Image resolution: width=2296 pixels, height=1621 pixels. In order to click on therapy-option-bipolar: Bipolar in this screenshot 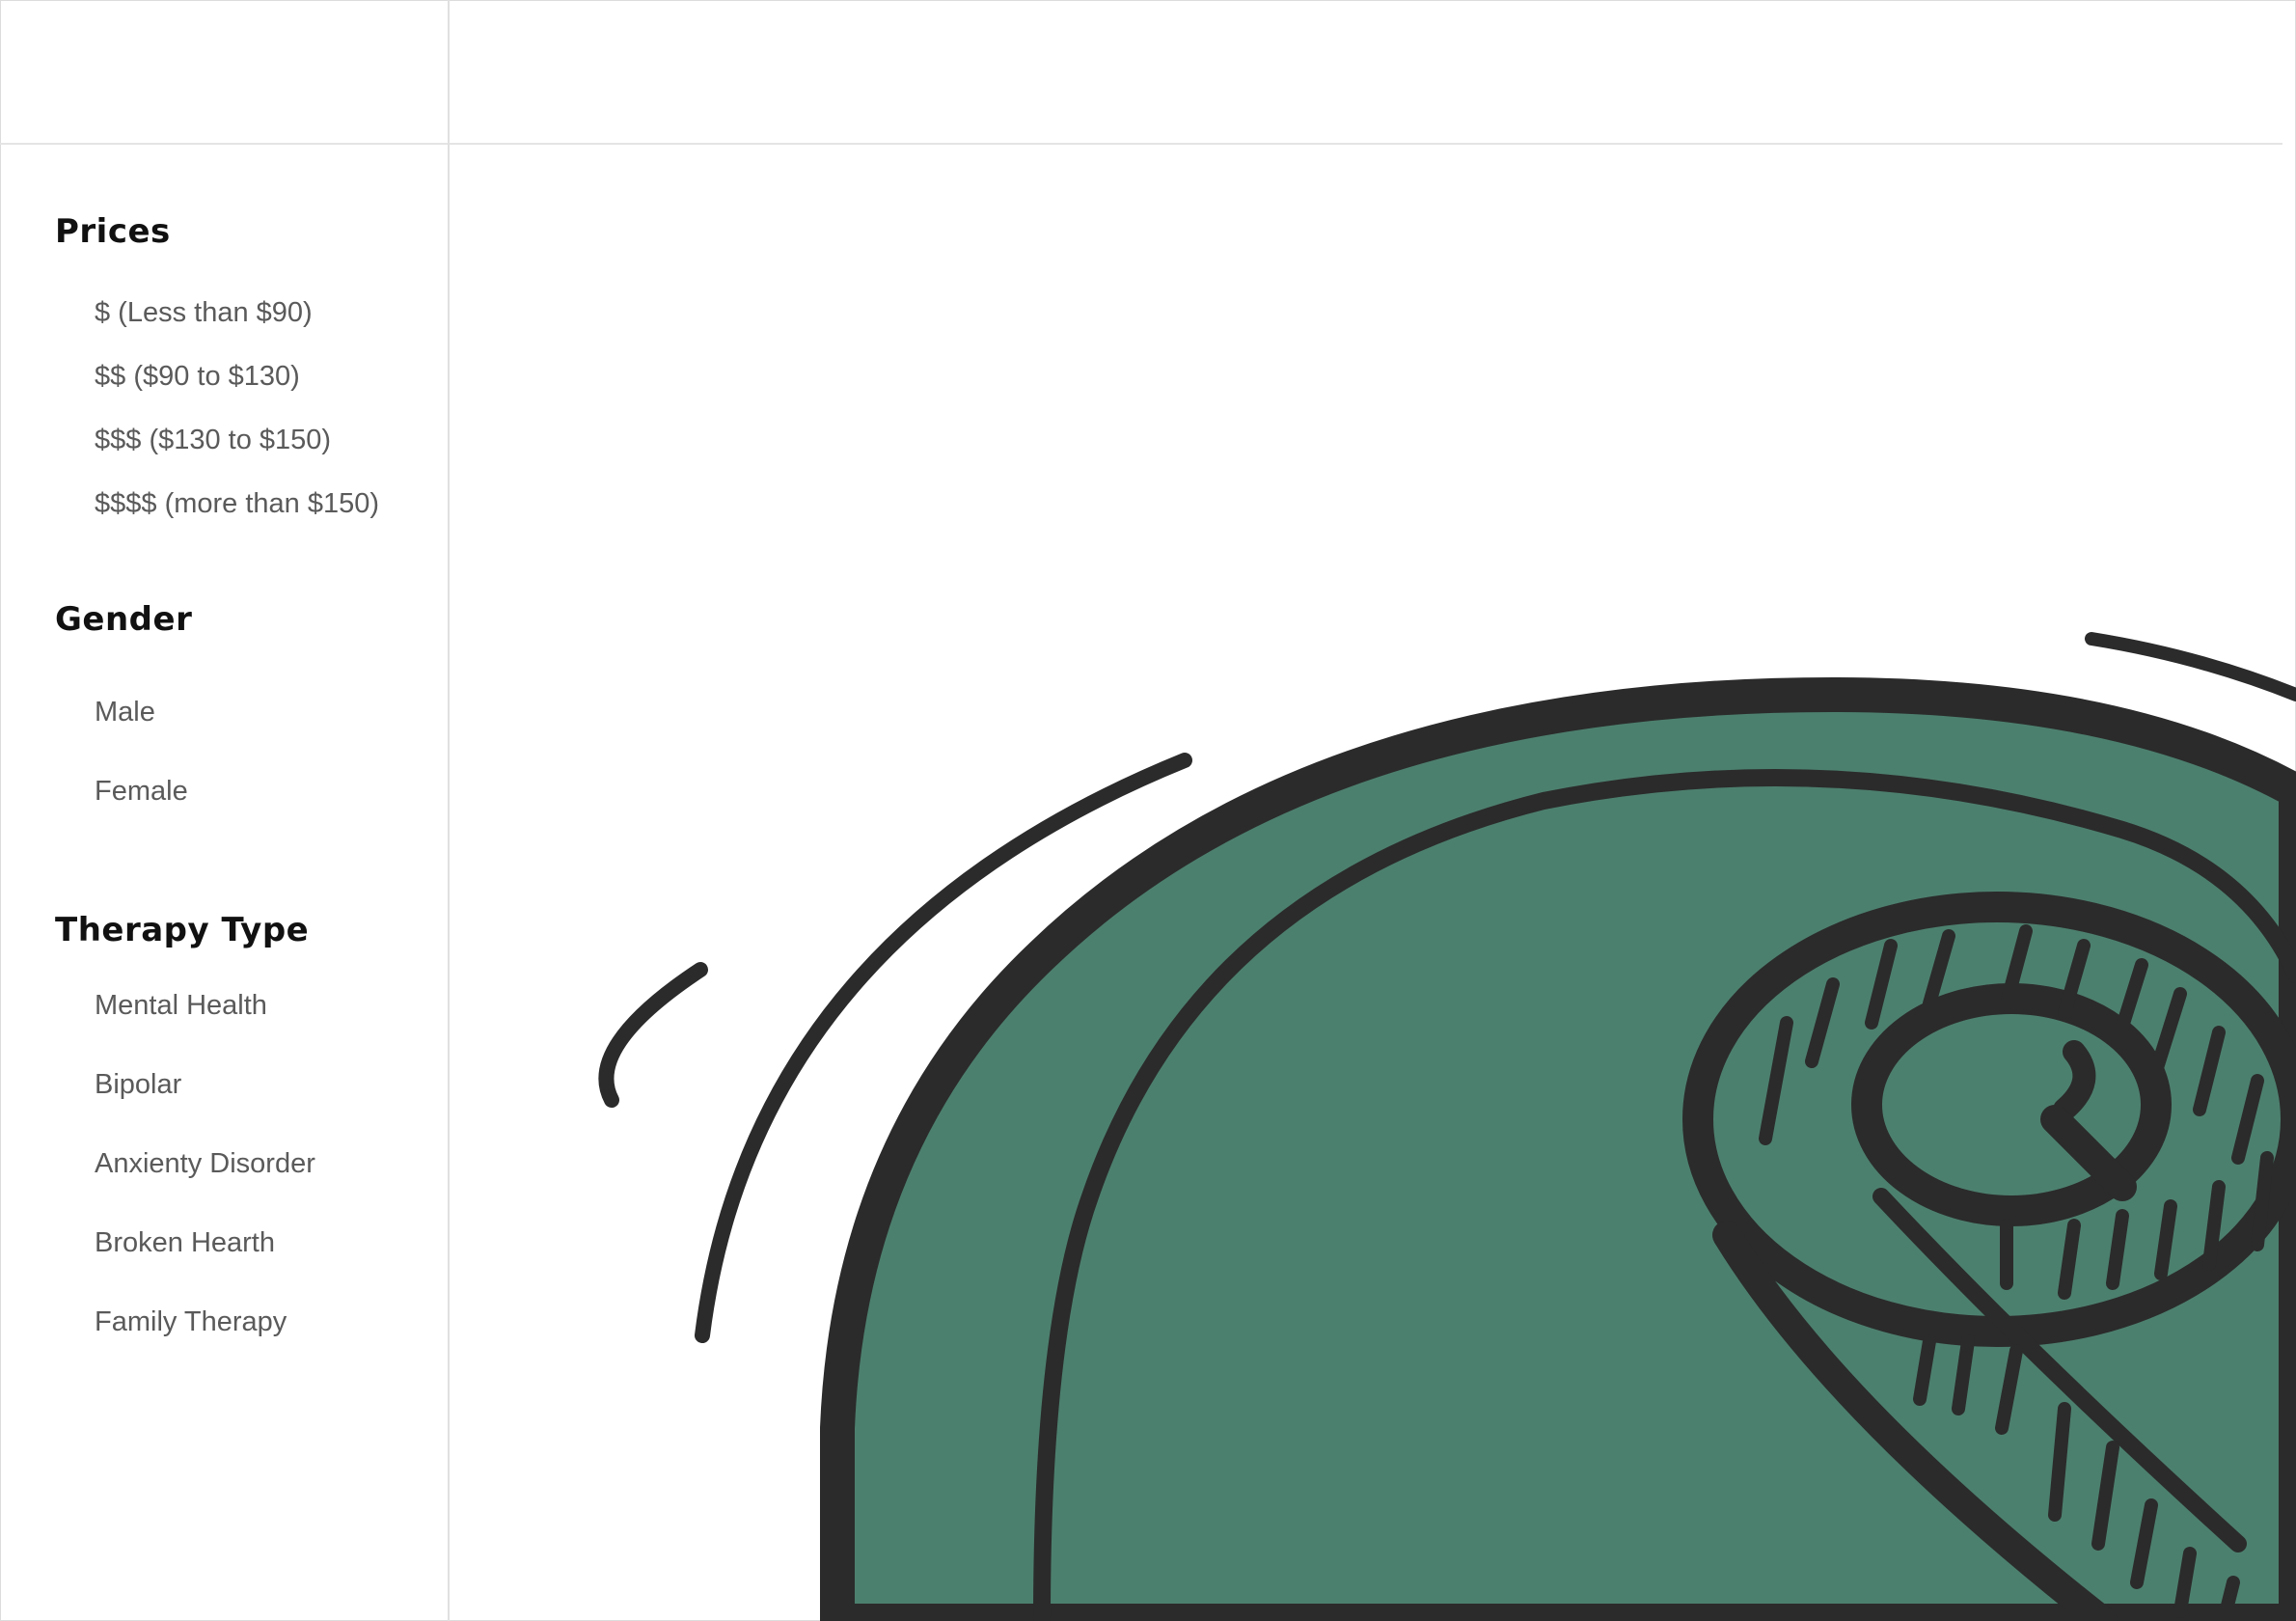, I will do `click(138, 1085)`.